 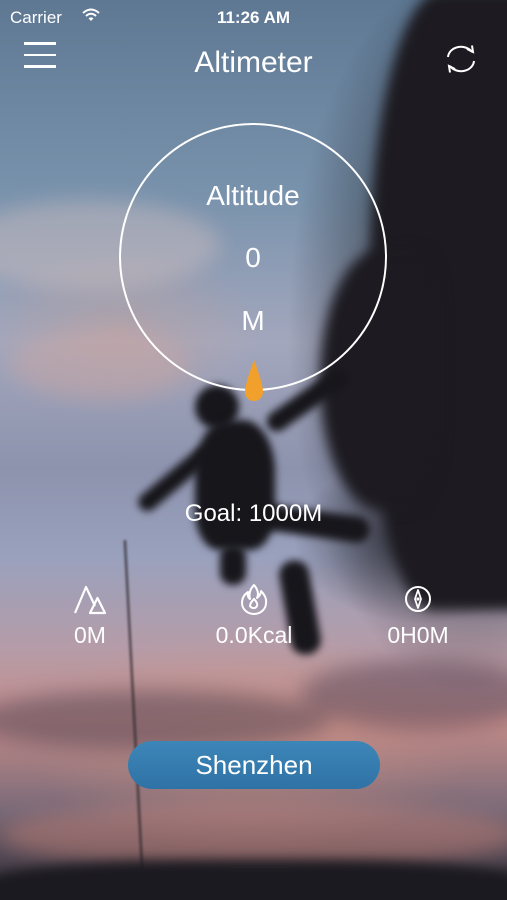 I want to click on calories-value: 0.0Kcal, so click(x=254, y=635).